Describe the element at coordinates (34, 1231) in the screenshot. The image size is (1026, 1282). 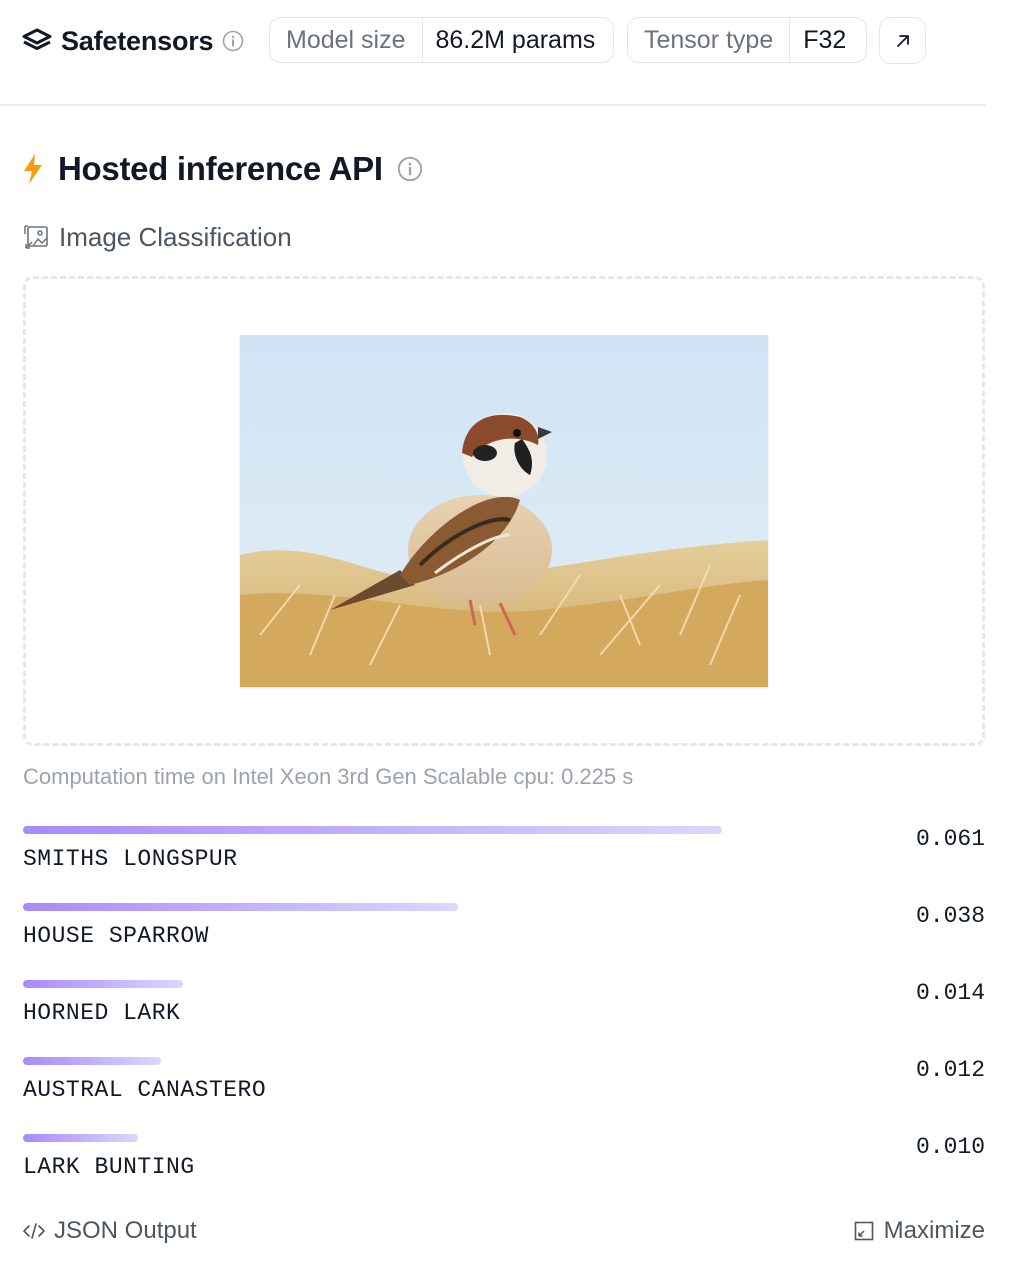
I see `code-icon` at that location.